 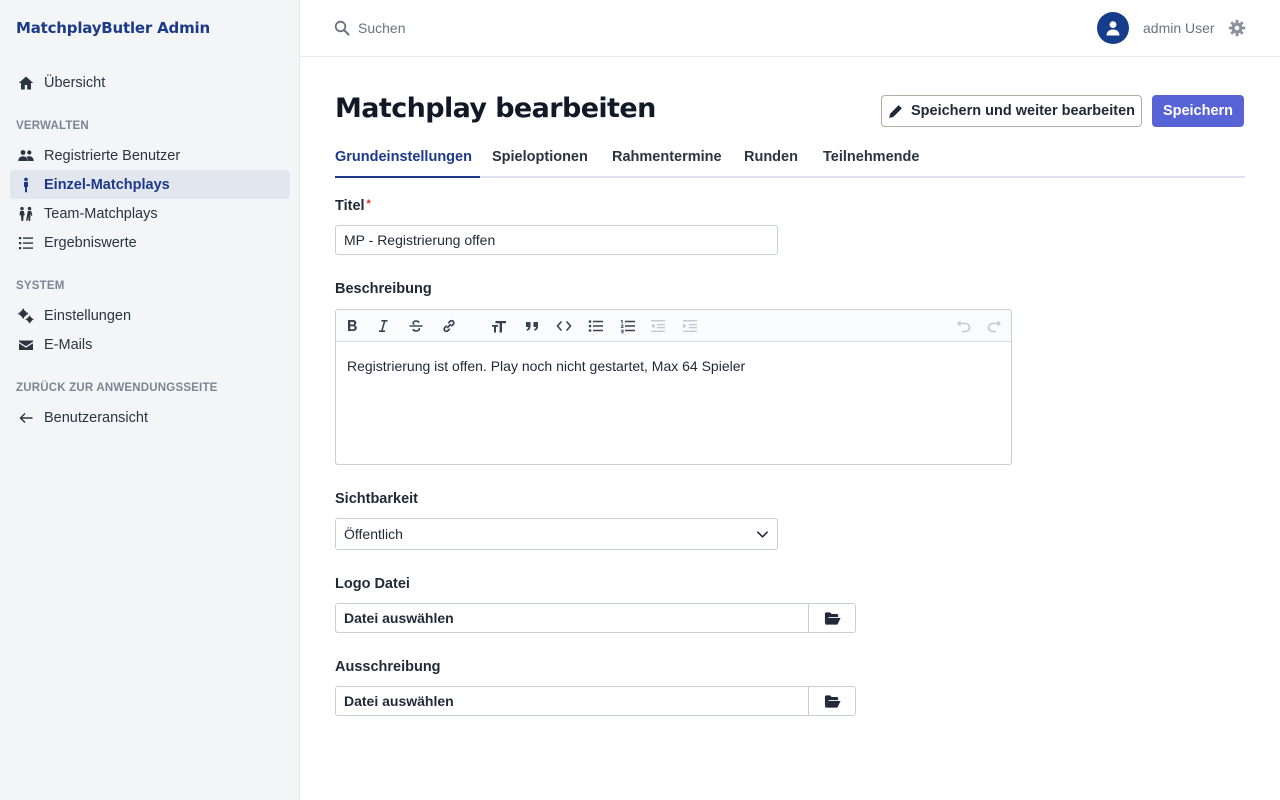 I want to click on tab-rounds: Runden, so click(x=771, y=163).